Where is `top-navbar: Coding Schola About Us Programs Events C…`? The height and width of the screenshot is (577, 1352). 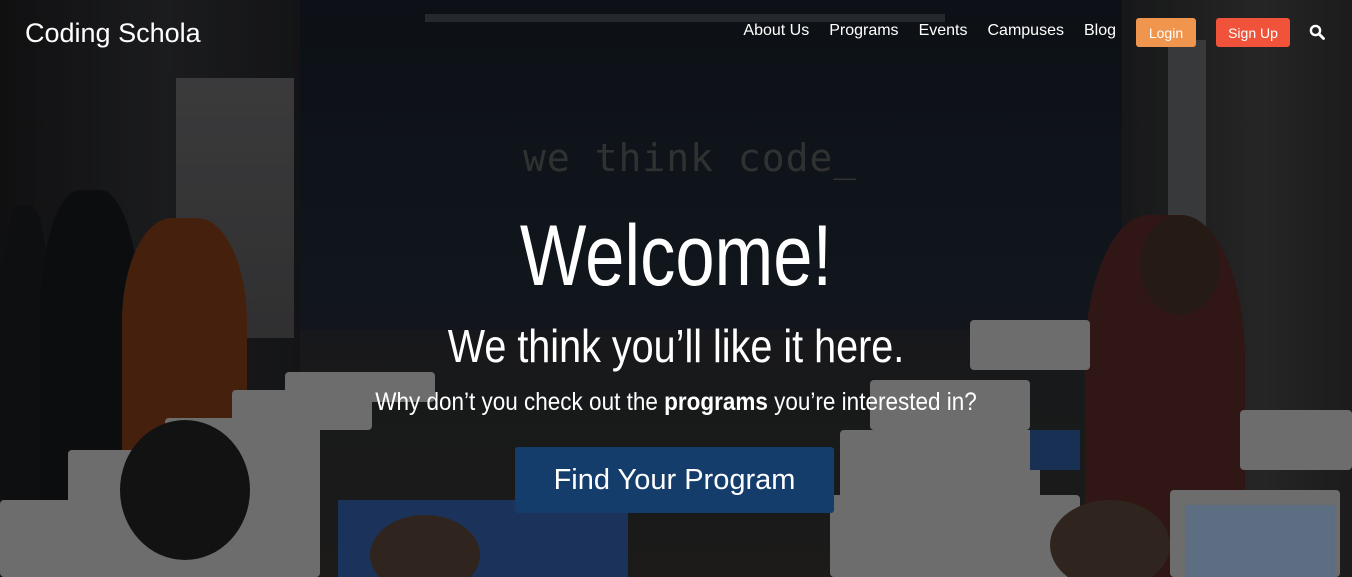 top-navbar: Coding Schola About Us Programs Events C… is located at coordinates (676, 34).